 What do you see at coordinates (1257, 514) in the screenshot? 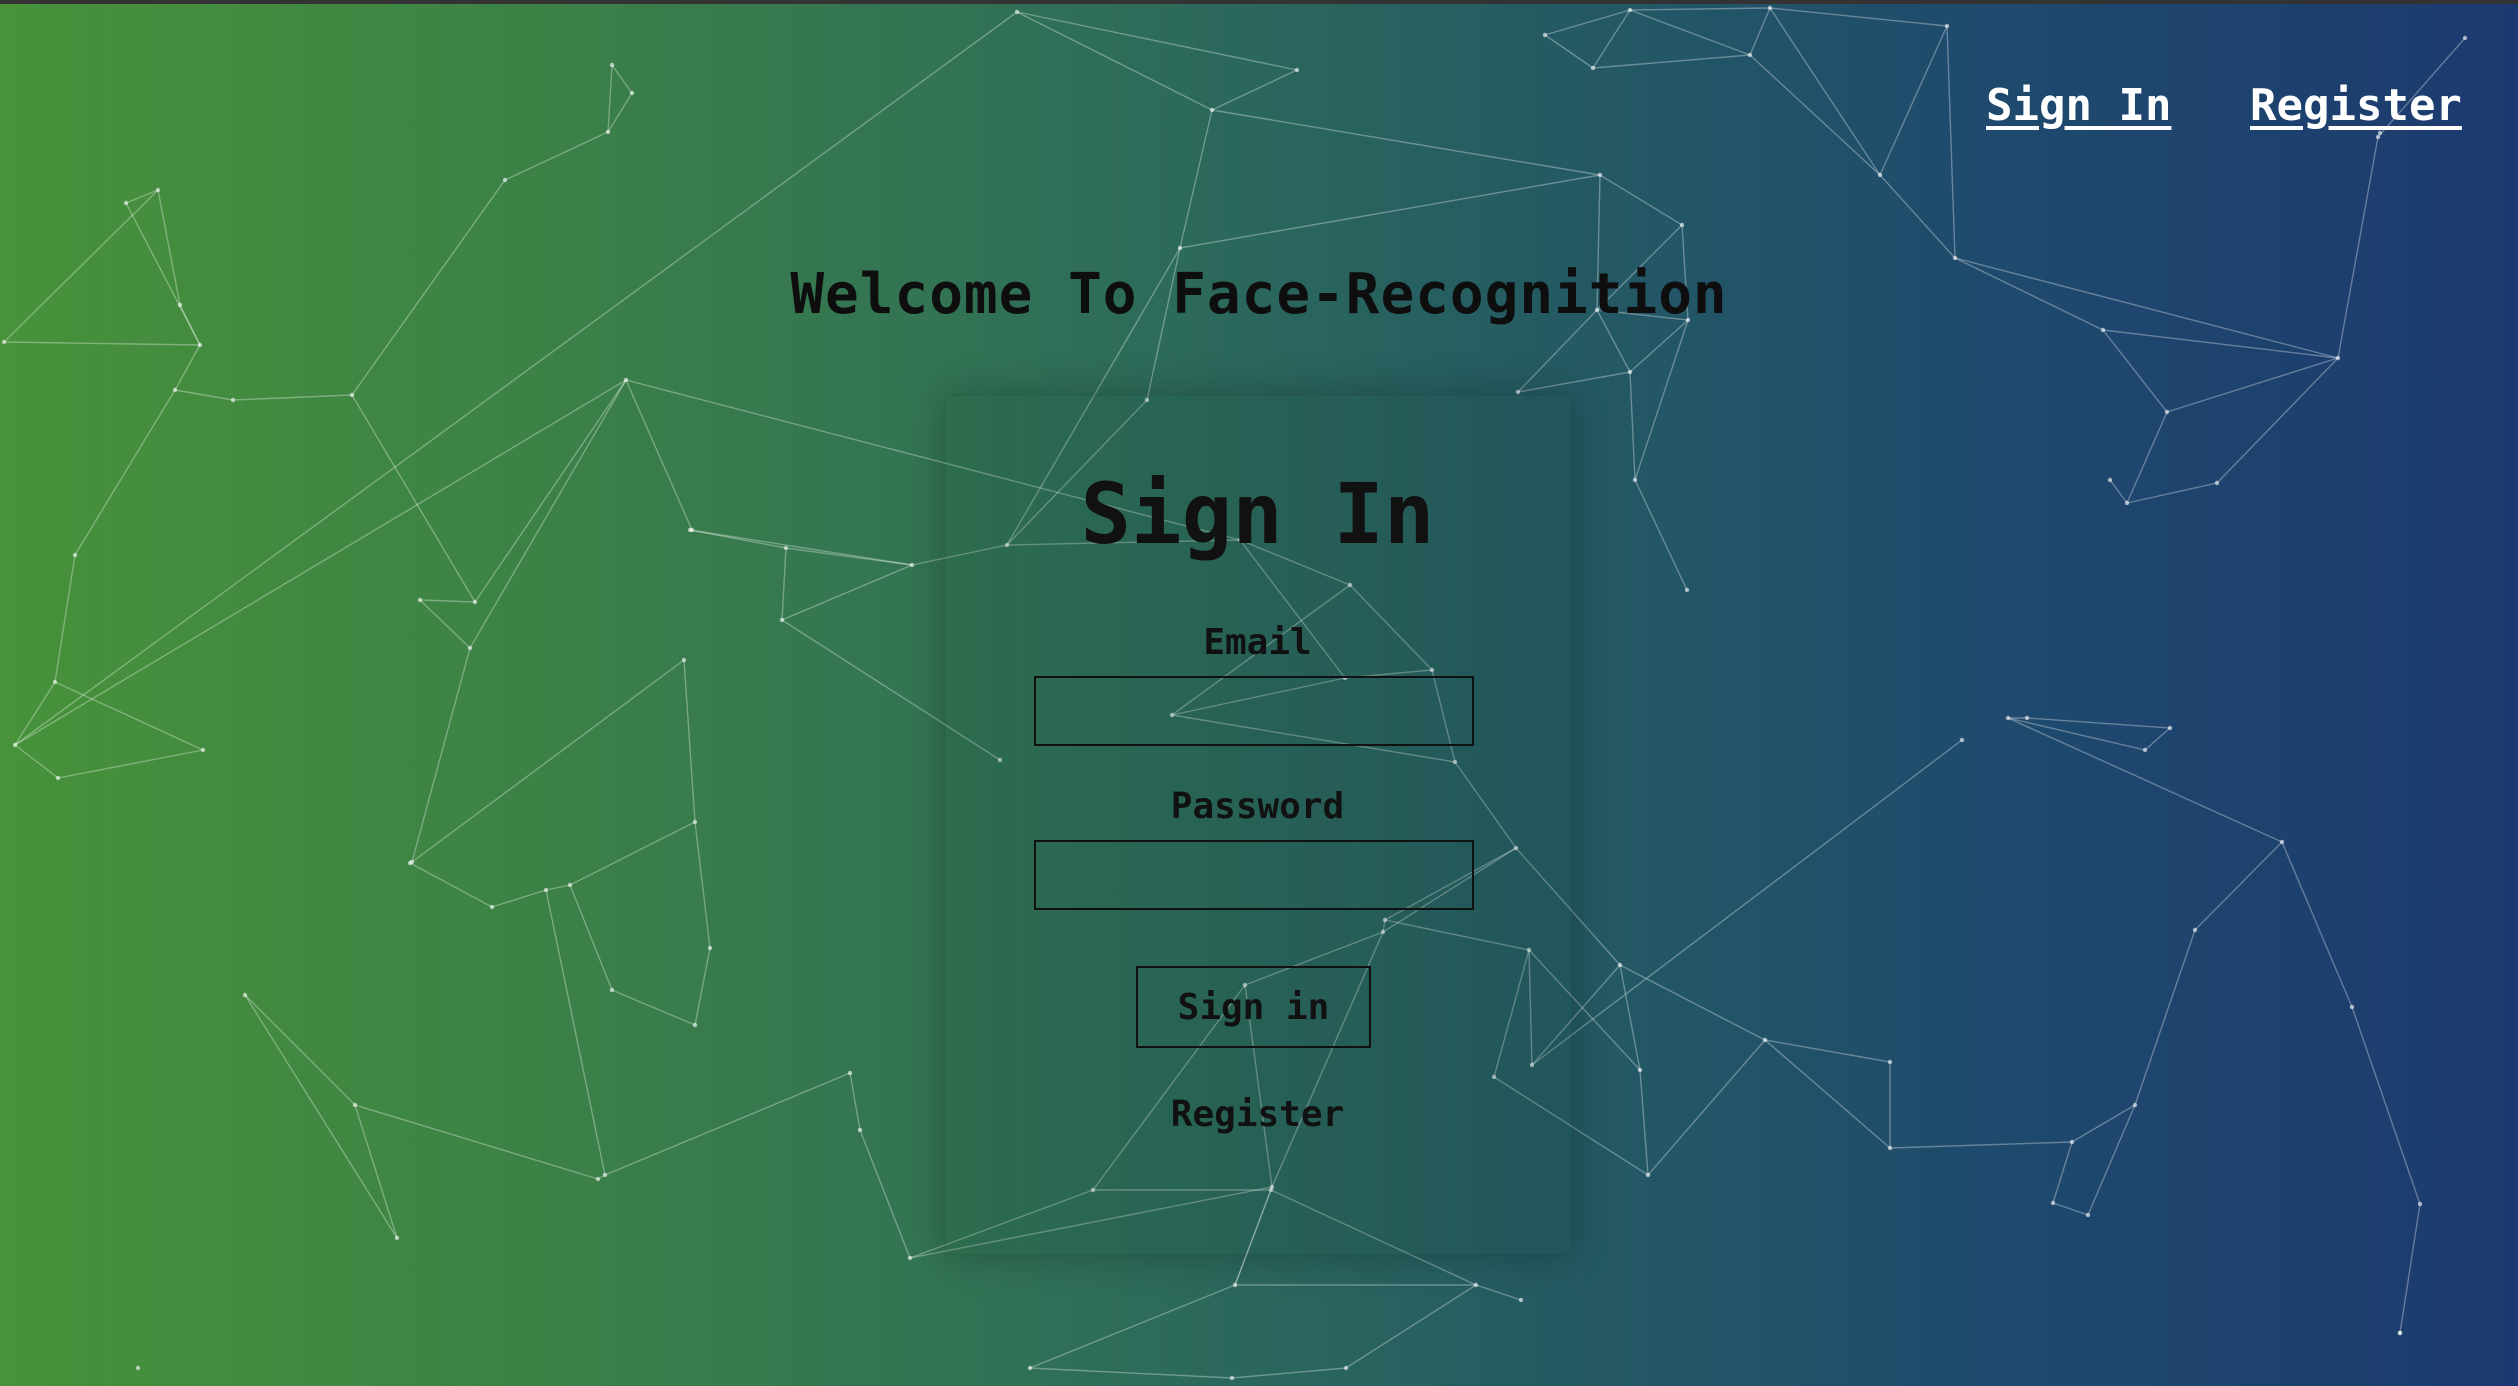
I see `signin-title: Sign In` at bounding box center [1257, 514].